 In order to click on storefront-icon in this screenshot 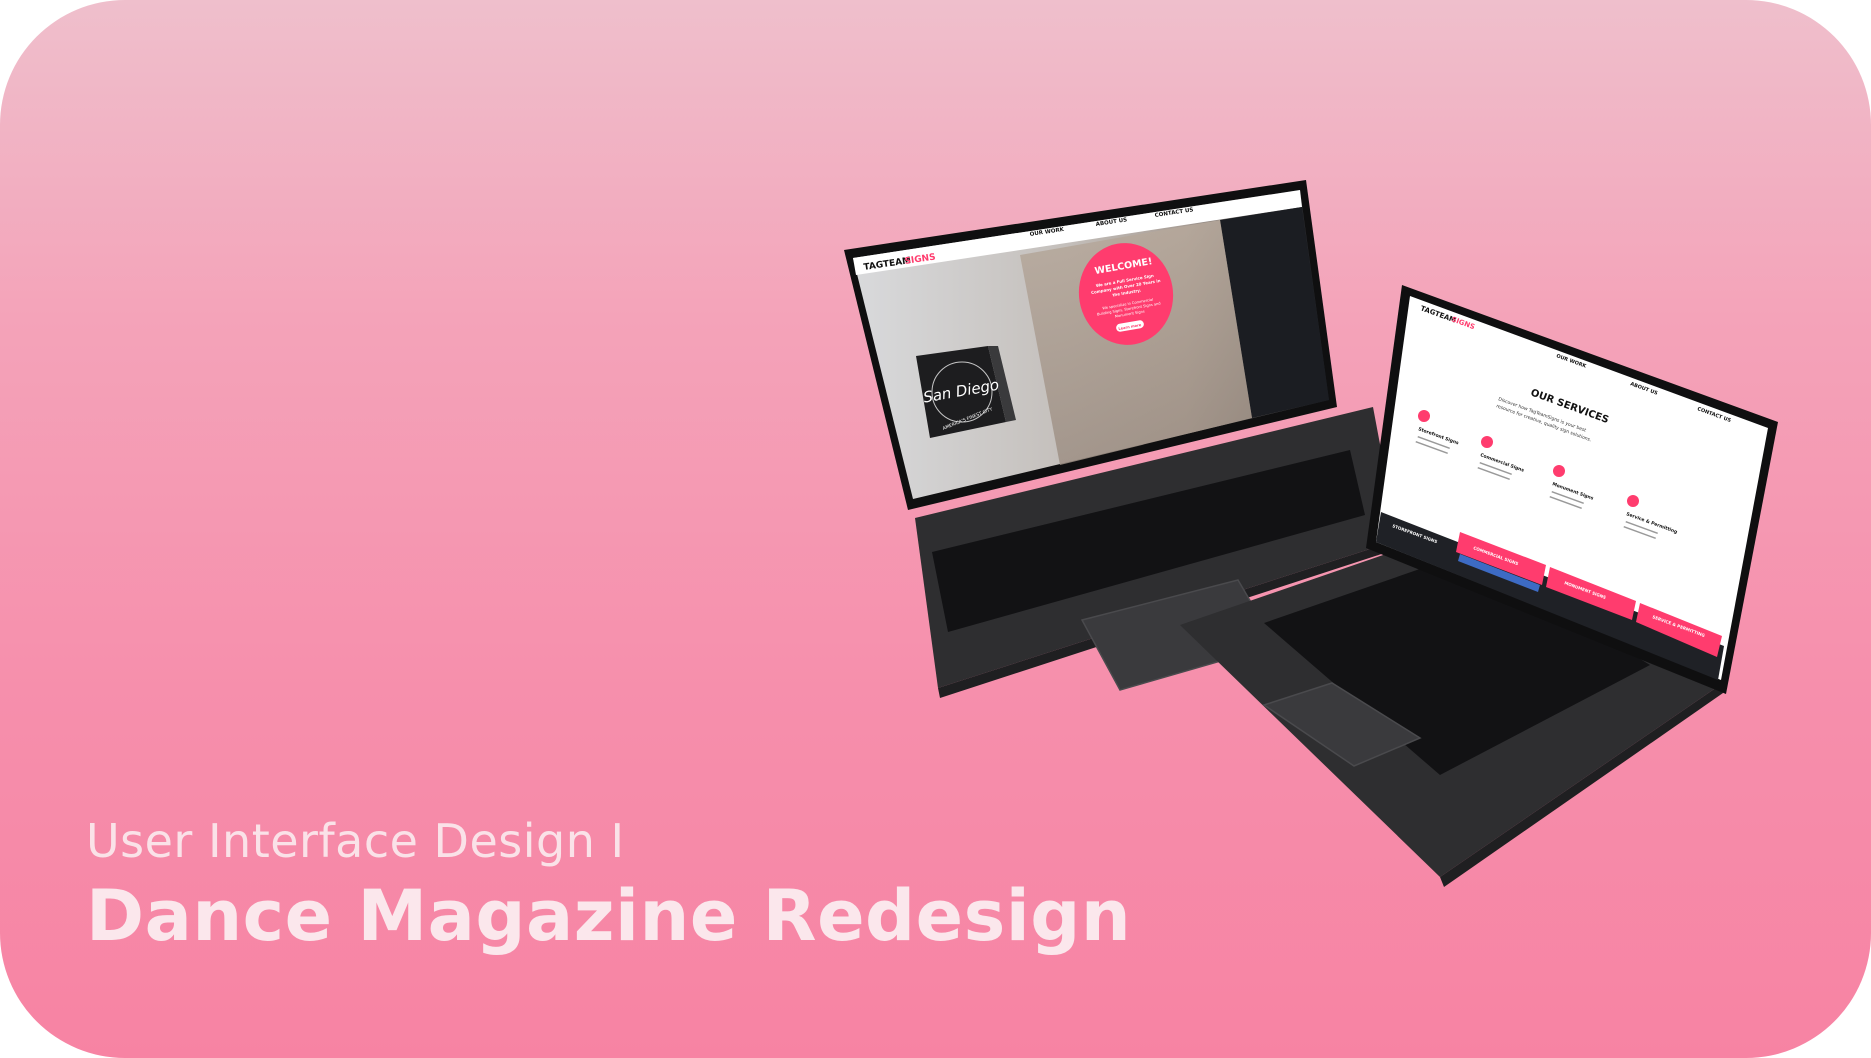, I will do `click(1424, 416)`.